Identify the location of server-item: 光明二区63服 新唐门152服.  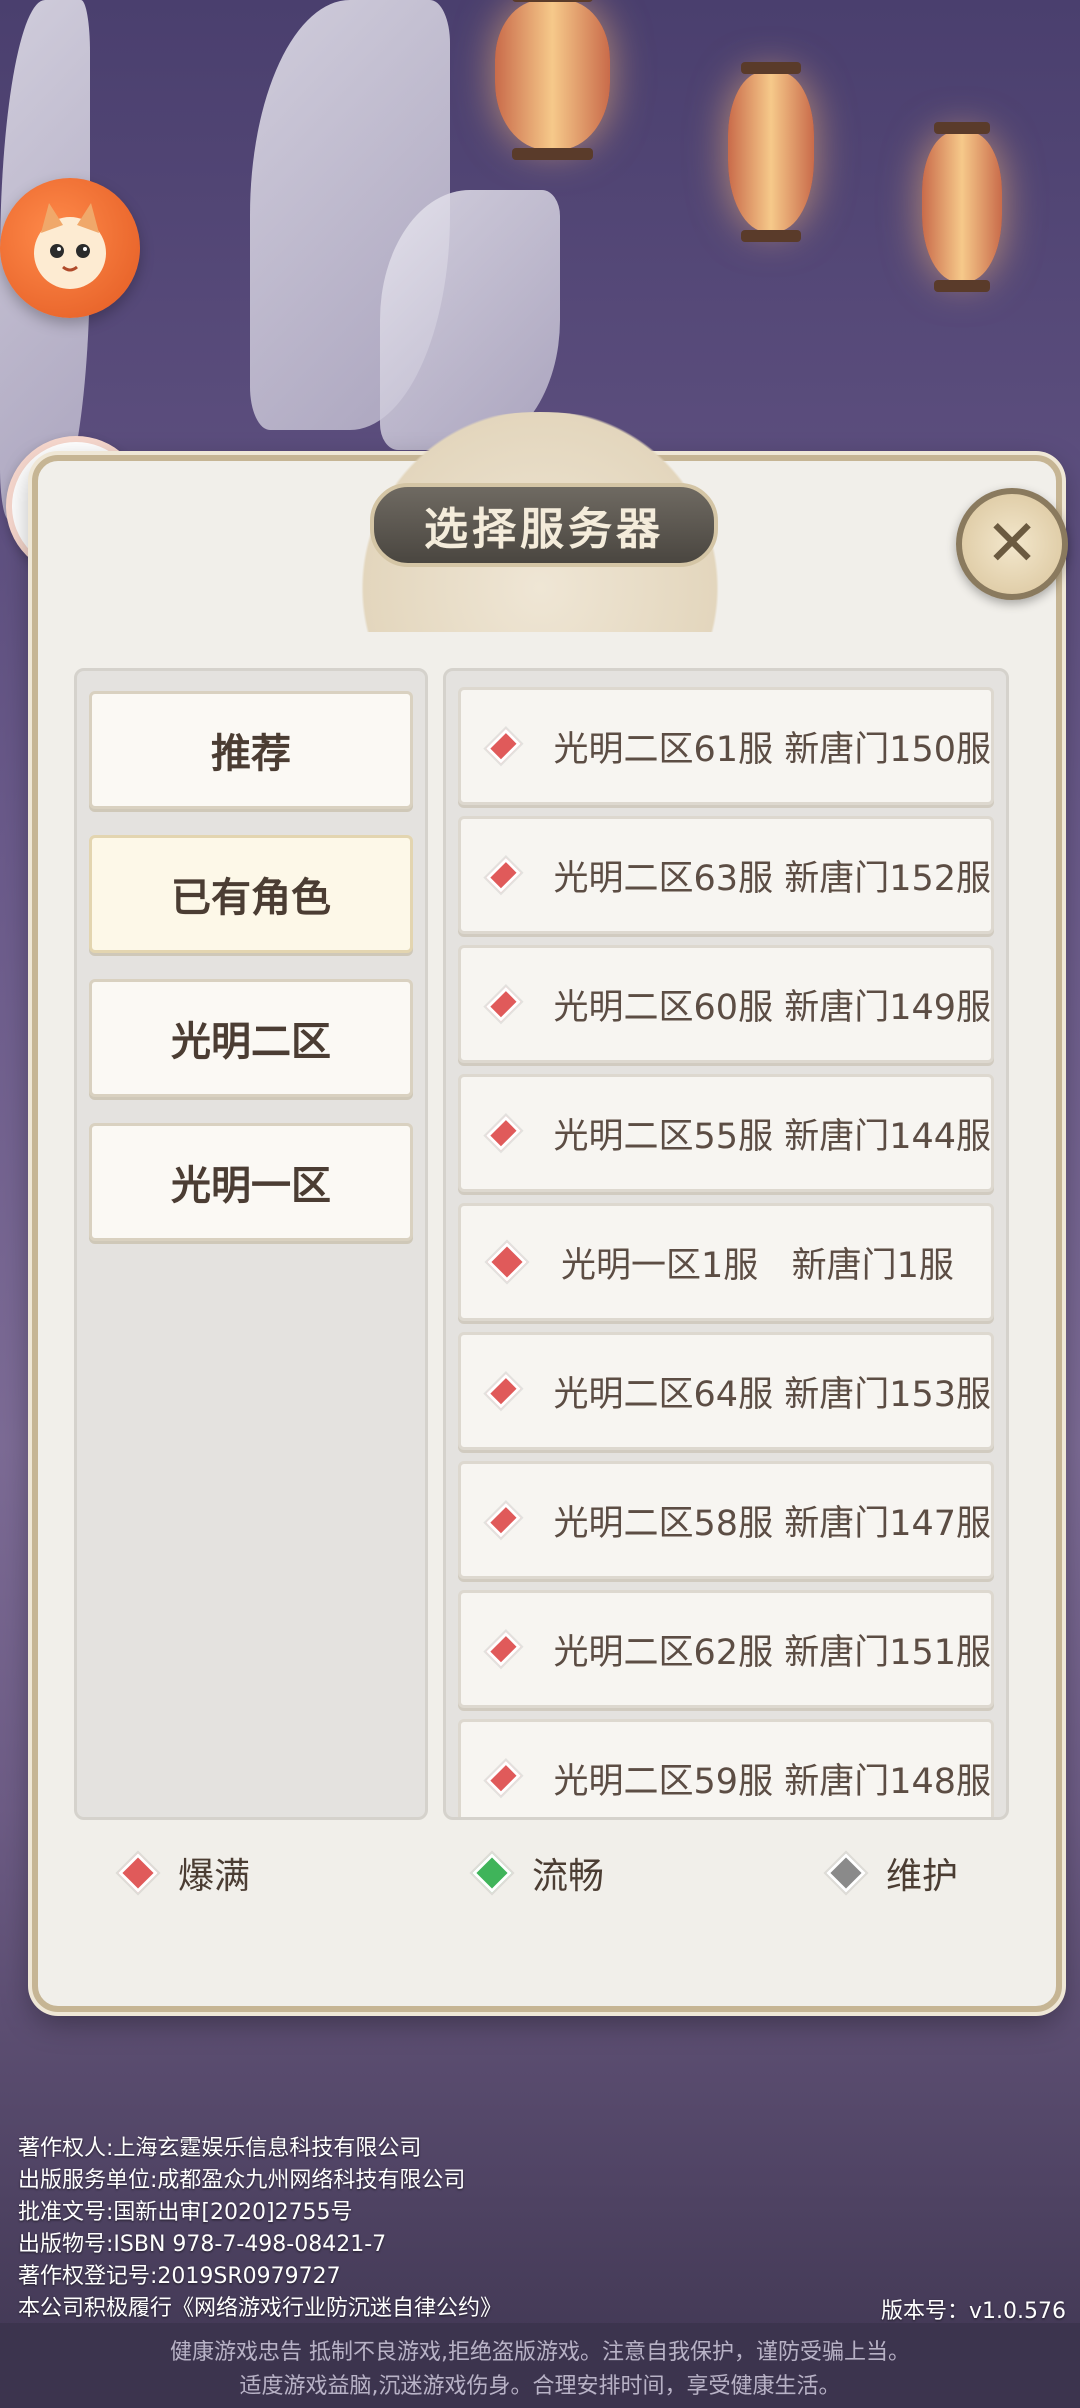
(726, 875).